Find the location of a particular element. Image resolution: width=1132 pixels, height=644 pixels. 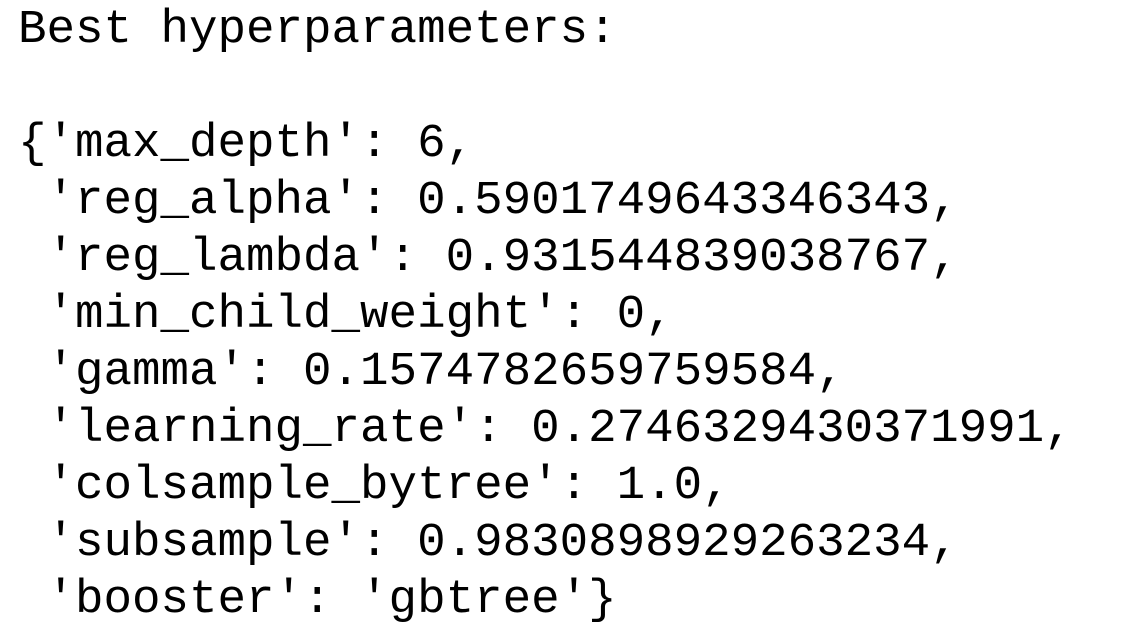

param-line: 'reg_alpha': 0.5901749643346343, is located at coordinates (488, 201).